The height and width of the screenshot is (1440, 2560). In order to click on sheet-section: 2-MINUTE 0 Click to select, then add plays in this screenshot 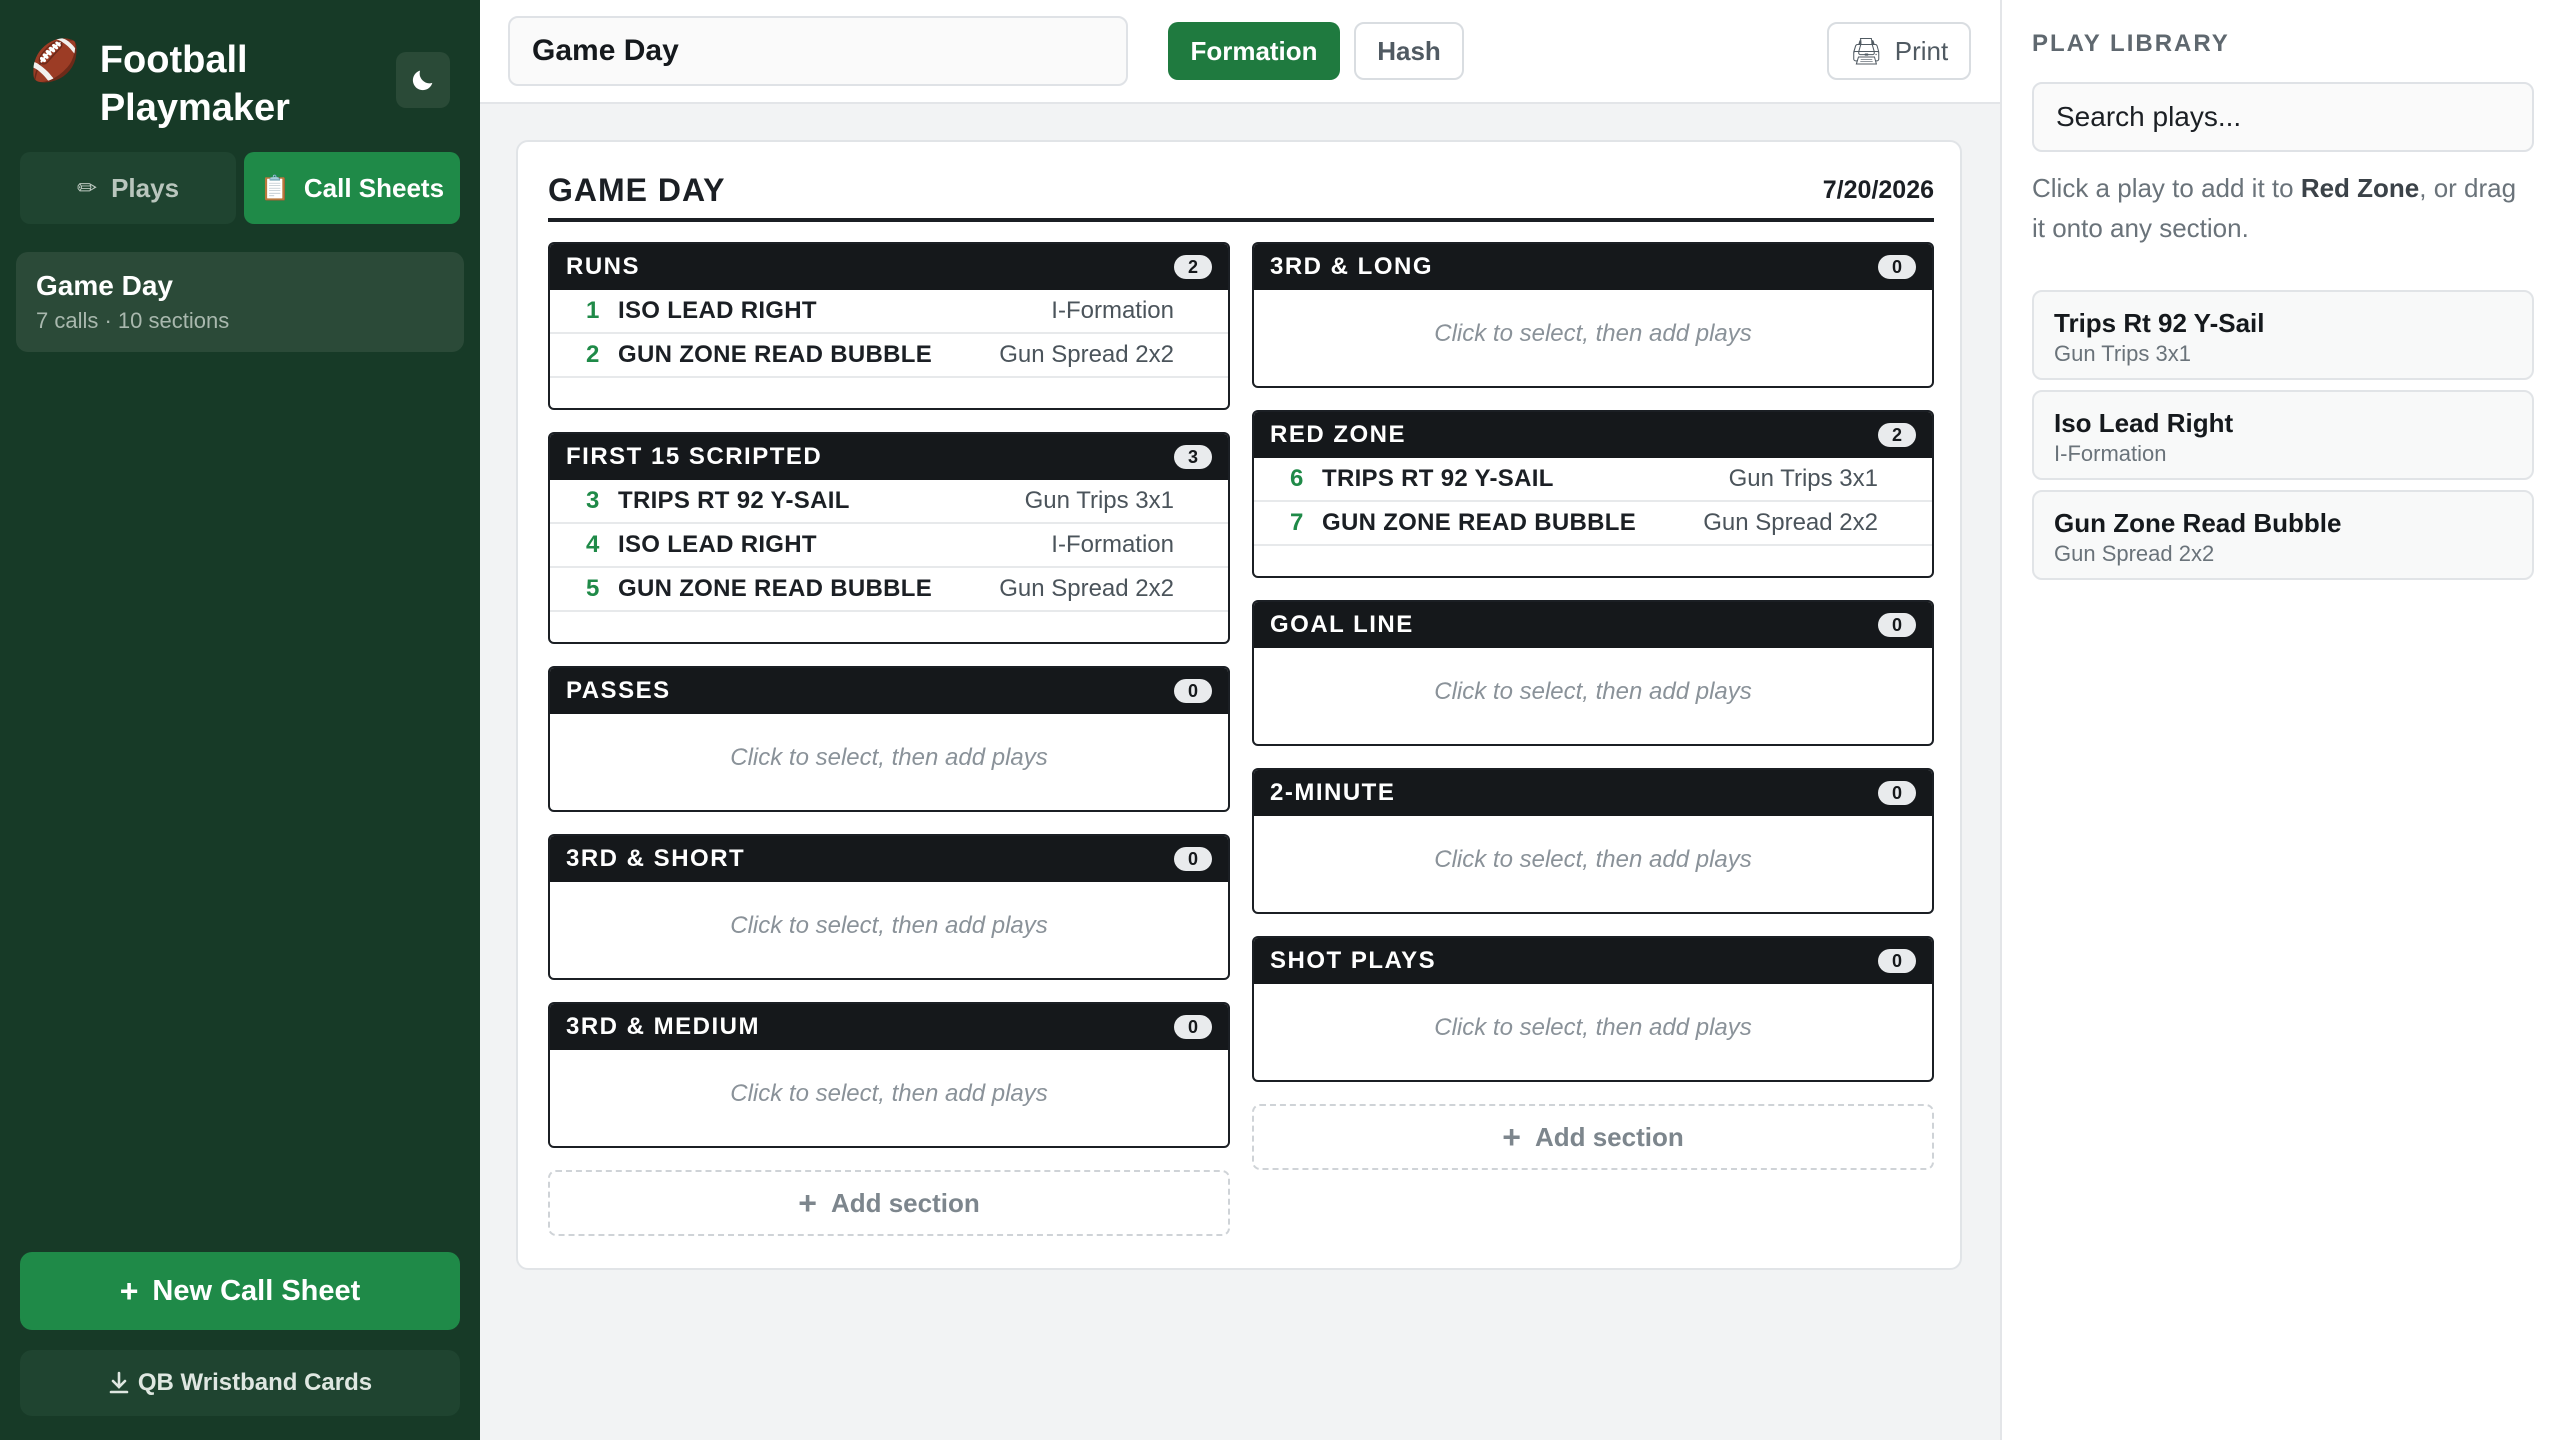, I will do `click(1593, 841)`.